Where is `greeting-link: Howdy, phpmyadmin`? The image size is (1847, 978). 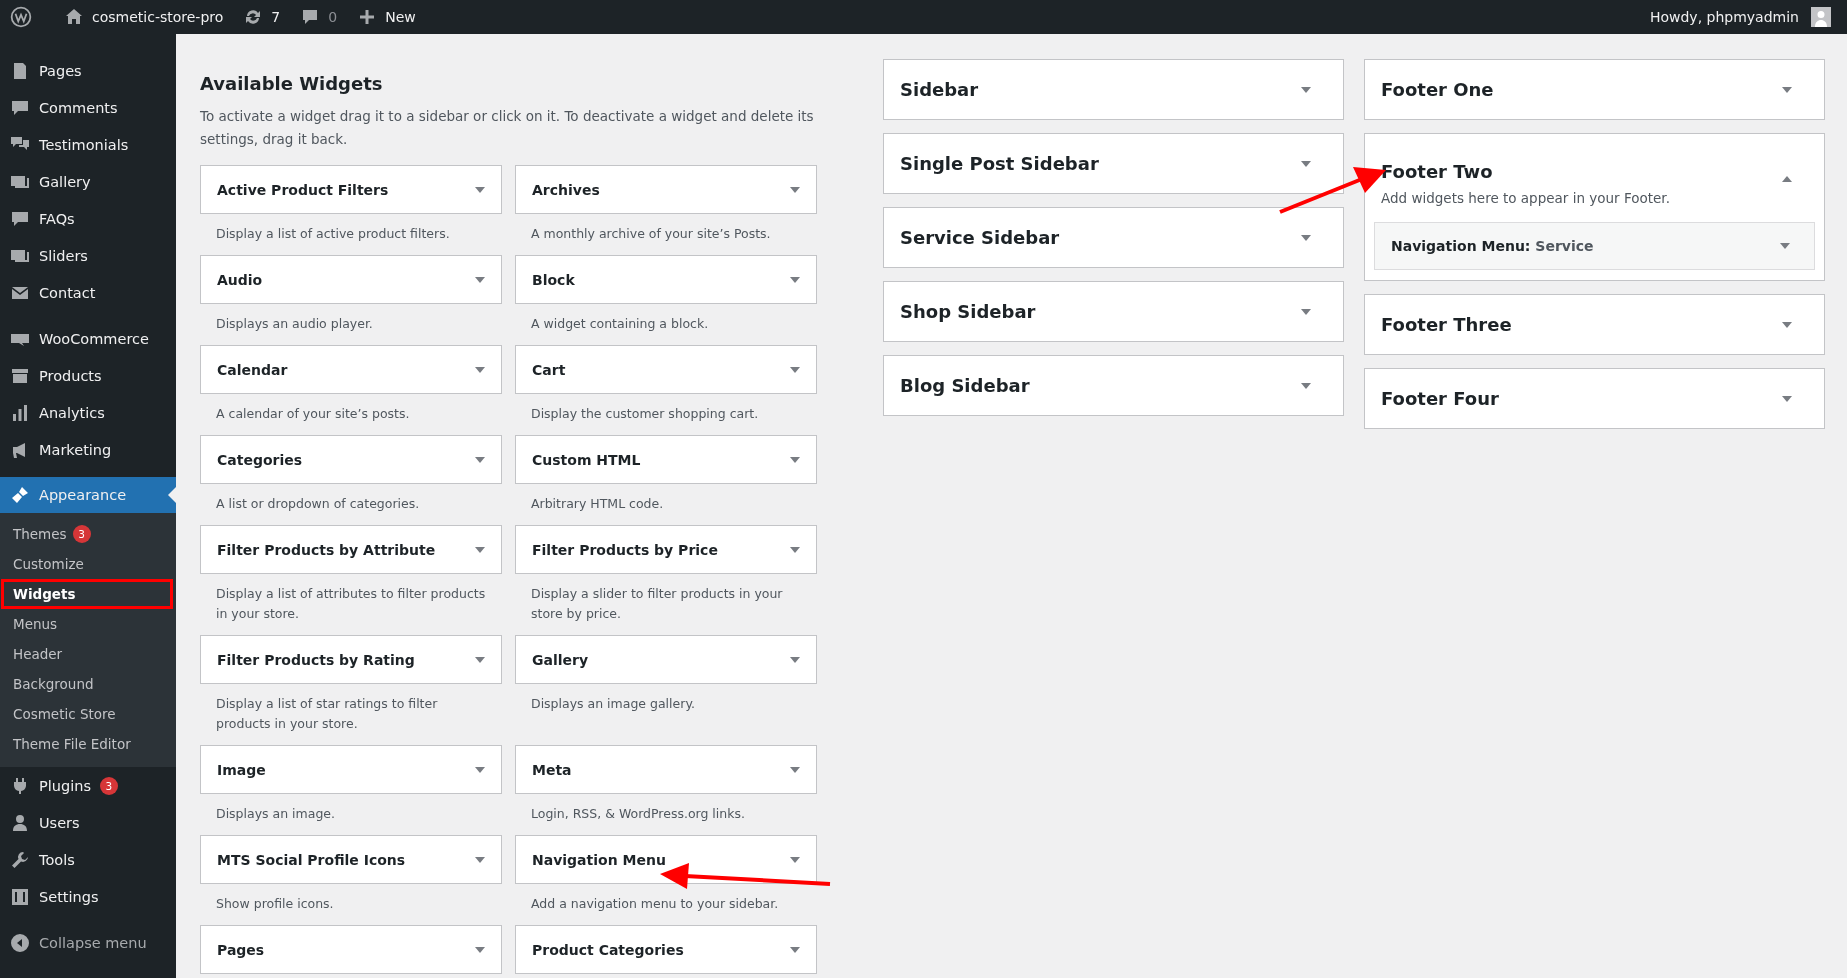 greeting-link: Howdy, phpmyadmin is located at coordinates (1724, 17).